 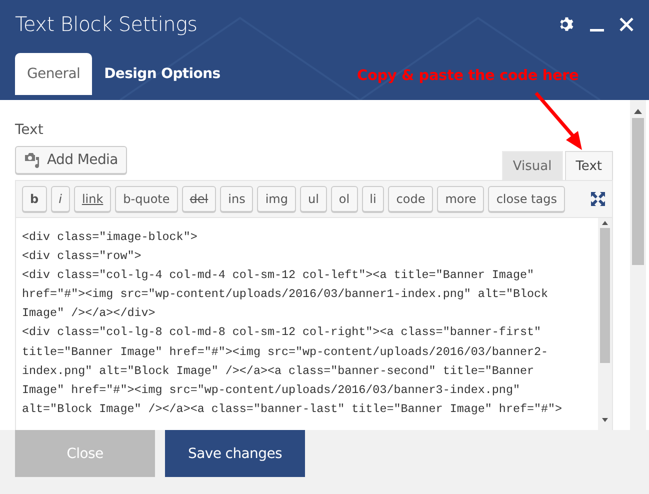 What do you see at coordinates (89, 313) in the screenshot?
I see `code-line: Image" /></a></div>` at bounding box center [89, 313].